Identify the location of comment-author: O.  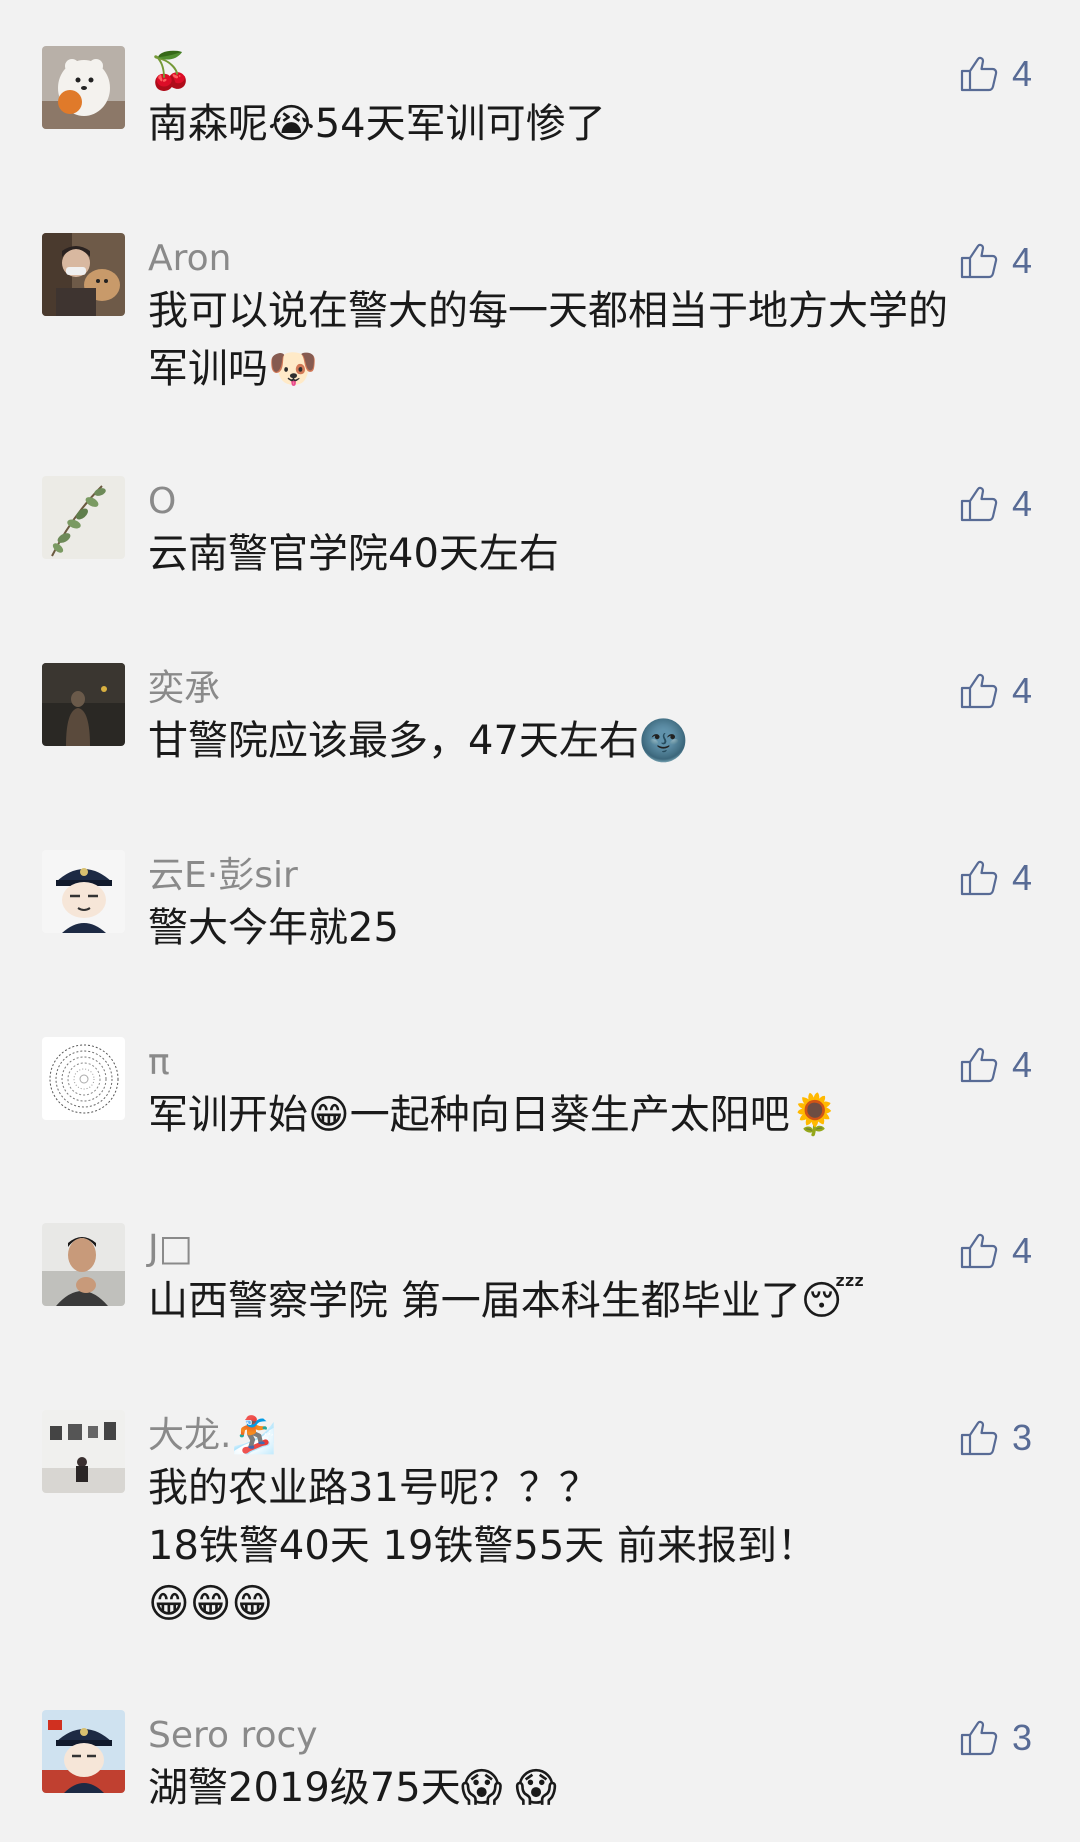
(162, 502).